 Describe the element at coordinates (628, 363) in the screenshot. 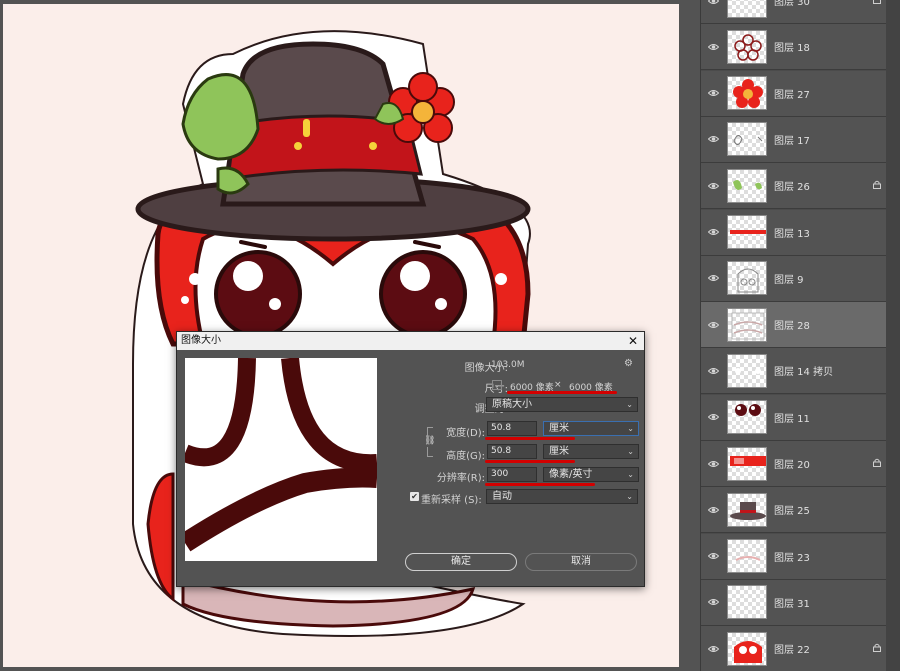

I see `gear-icon: ⚙` at that location.